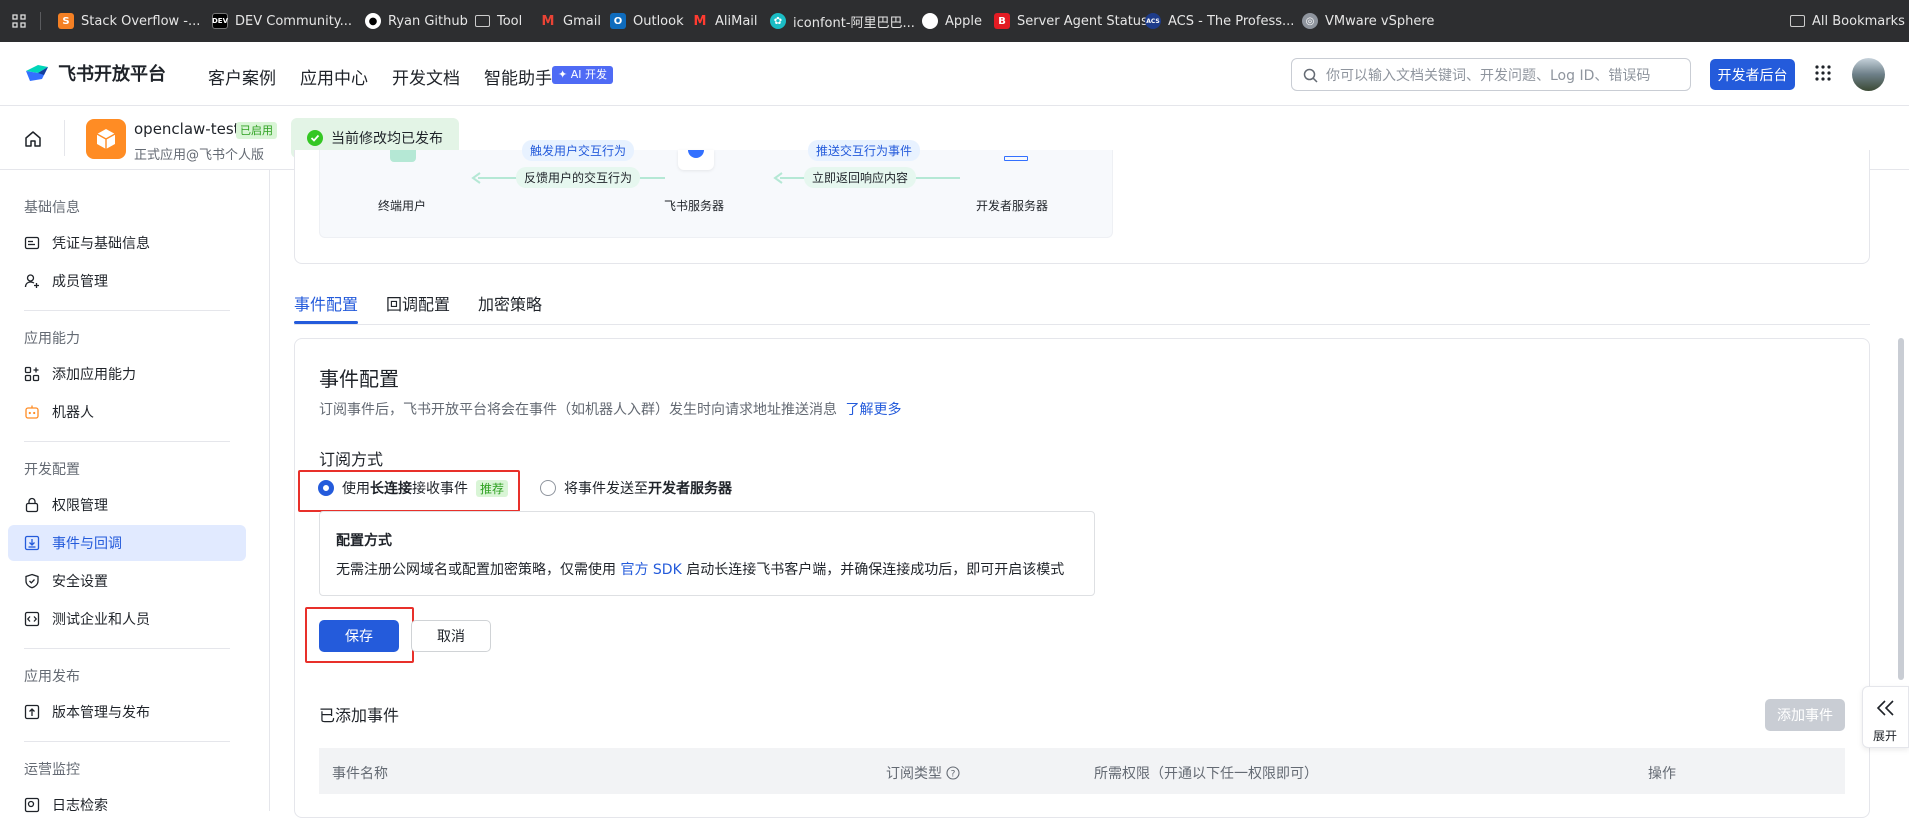 This screenshot has width=1909, height=823. What do you see at coordinates (373, 21) in the screenshot?
I see `github-icon: ●` at bounding box center [373, 21].